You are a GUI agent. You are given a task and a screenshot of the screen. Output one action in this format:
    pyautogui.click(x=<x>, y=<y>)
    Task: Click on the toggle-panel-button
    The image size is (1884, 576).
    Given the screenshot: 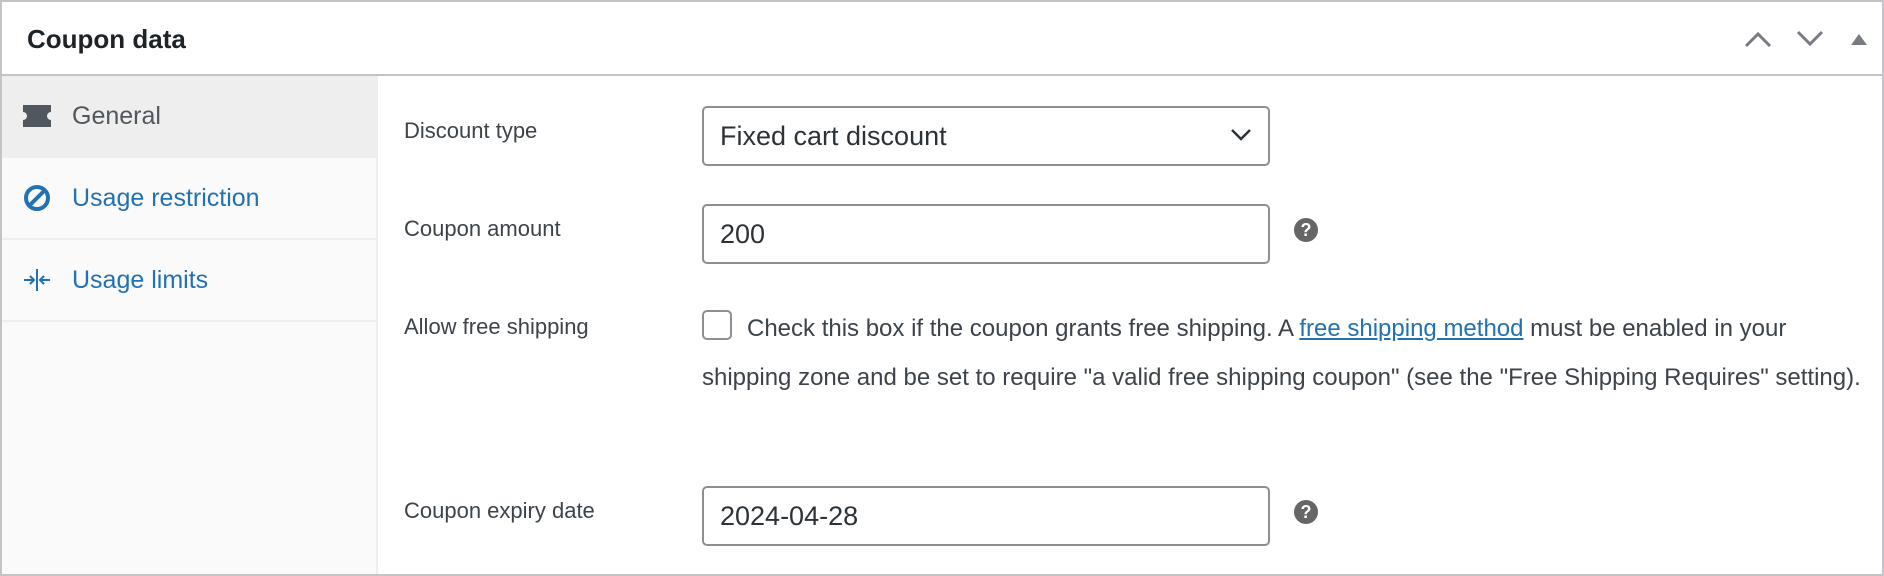 What is the action you would take?
    pyautogui.click(x=1859, y=39)
    